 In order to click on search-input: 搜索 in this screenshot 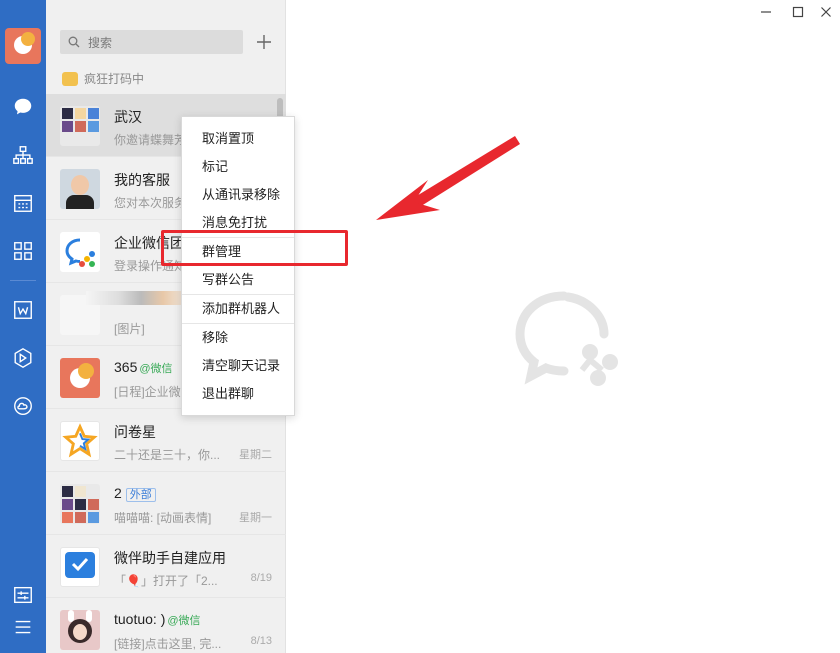, I will do `click(151, 42)`.